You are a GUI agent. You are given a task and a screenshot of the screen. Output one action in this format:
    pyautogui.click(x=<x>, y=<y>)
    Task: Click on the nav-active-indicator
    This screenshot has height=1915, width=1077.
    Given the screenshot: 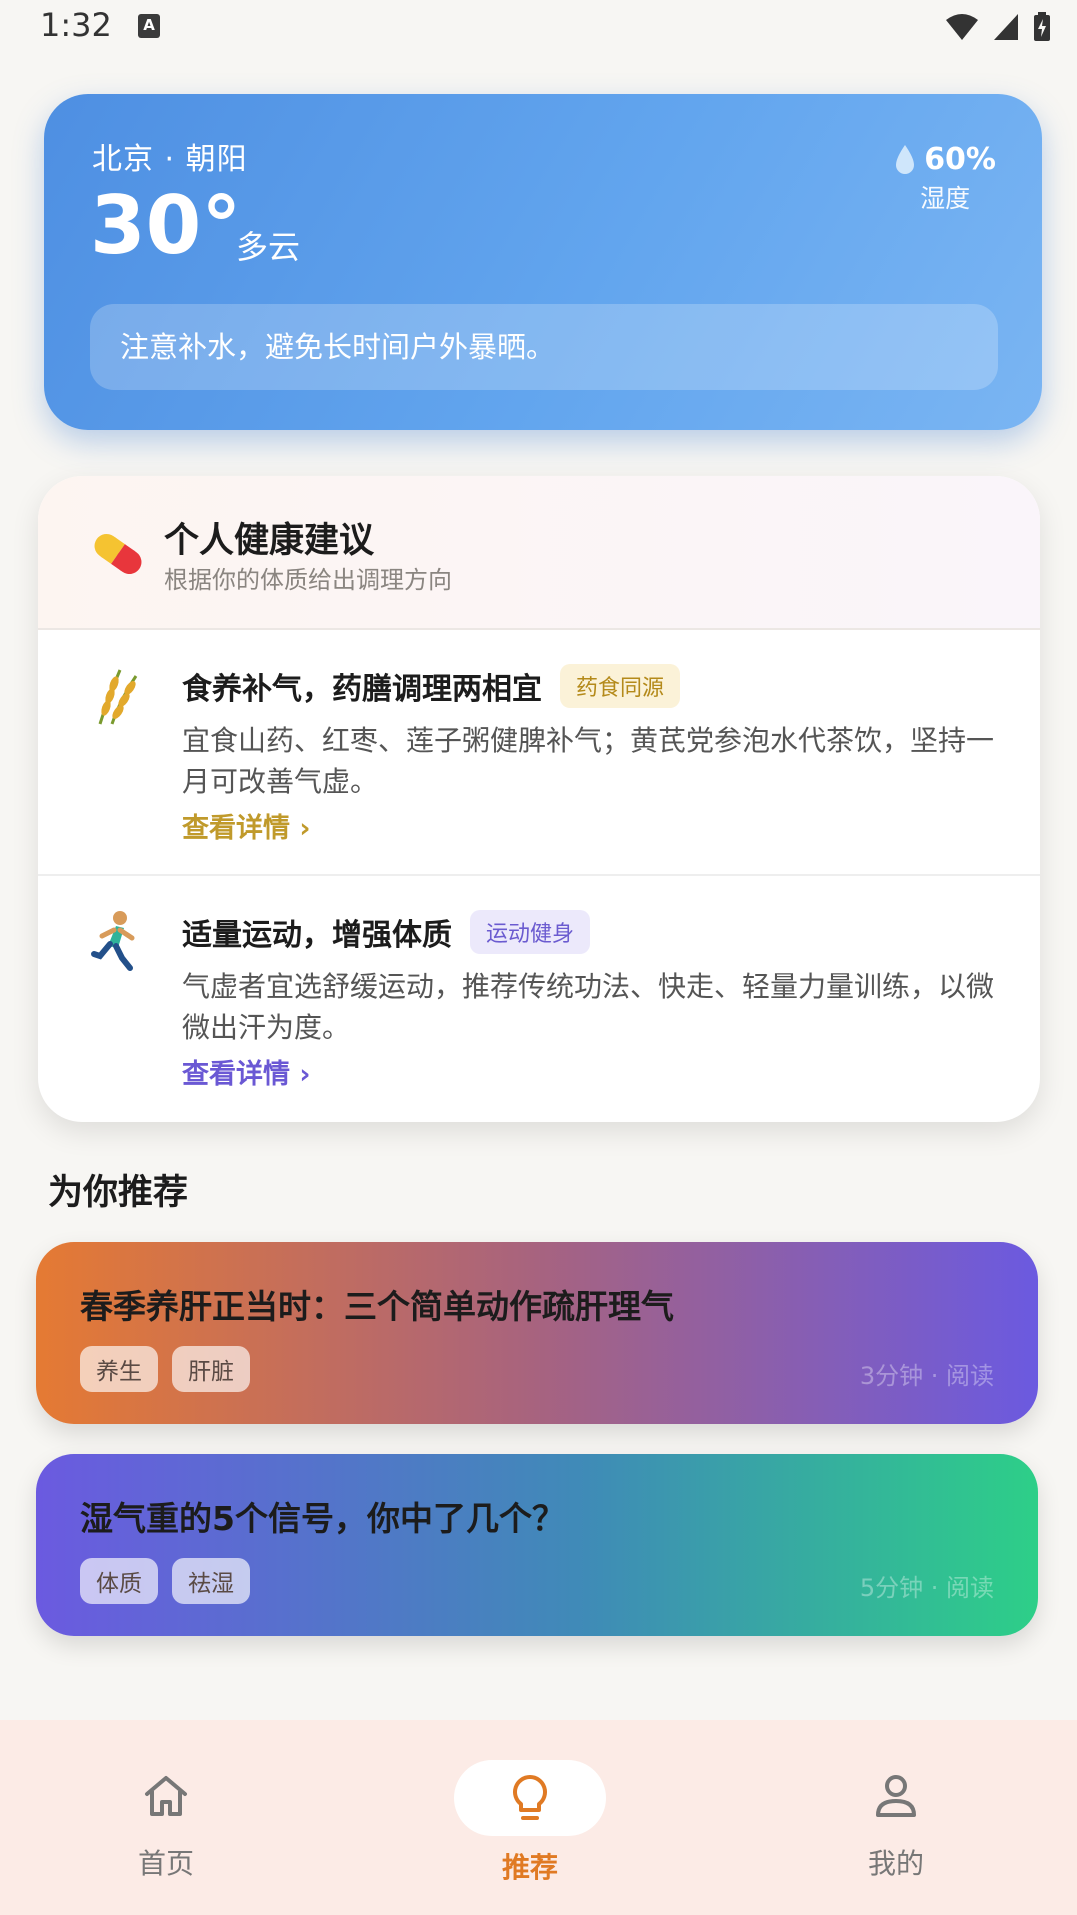 What is the action you would take?
    pyautogui.click(x=530, y=1798)
    